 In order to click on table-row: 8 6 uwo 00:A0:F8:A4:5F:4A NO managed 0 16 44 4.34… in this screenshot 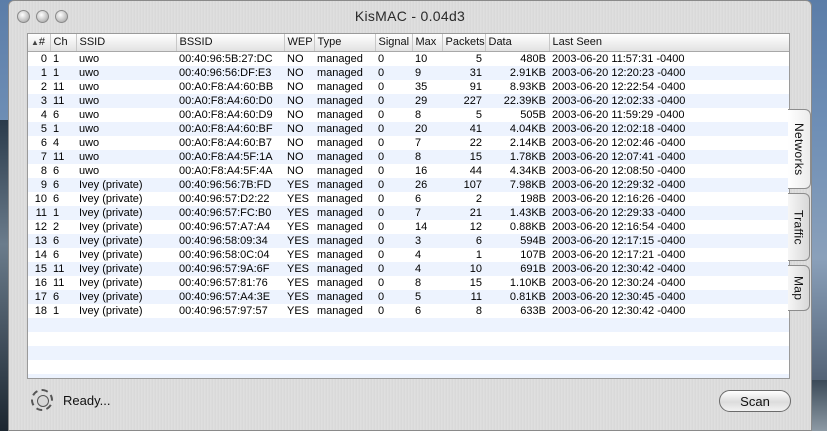, I will do `click(408, 170)`.